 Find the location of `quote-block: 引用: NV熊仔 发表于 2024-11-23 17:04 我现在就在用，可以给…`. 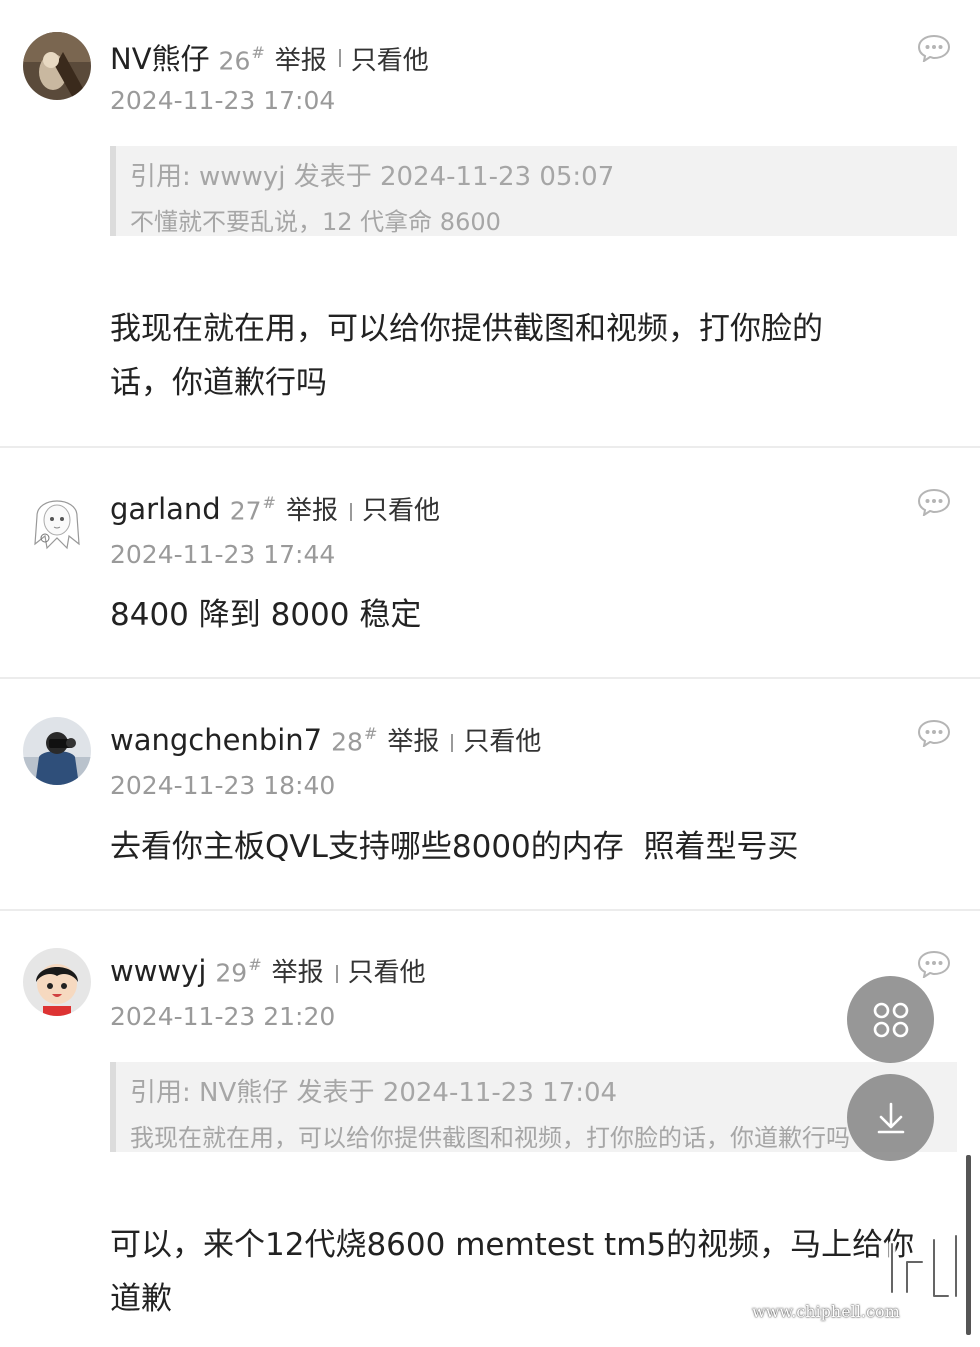

quote-block: 引用: NV熊仔 发表于 2024-11-23 17:04 我现在就在用，可以给… is located at coordinates (533, 1107).